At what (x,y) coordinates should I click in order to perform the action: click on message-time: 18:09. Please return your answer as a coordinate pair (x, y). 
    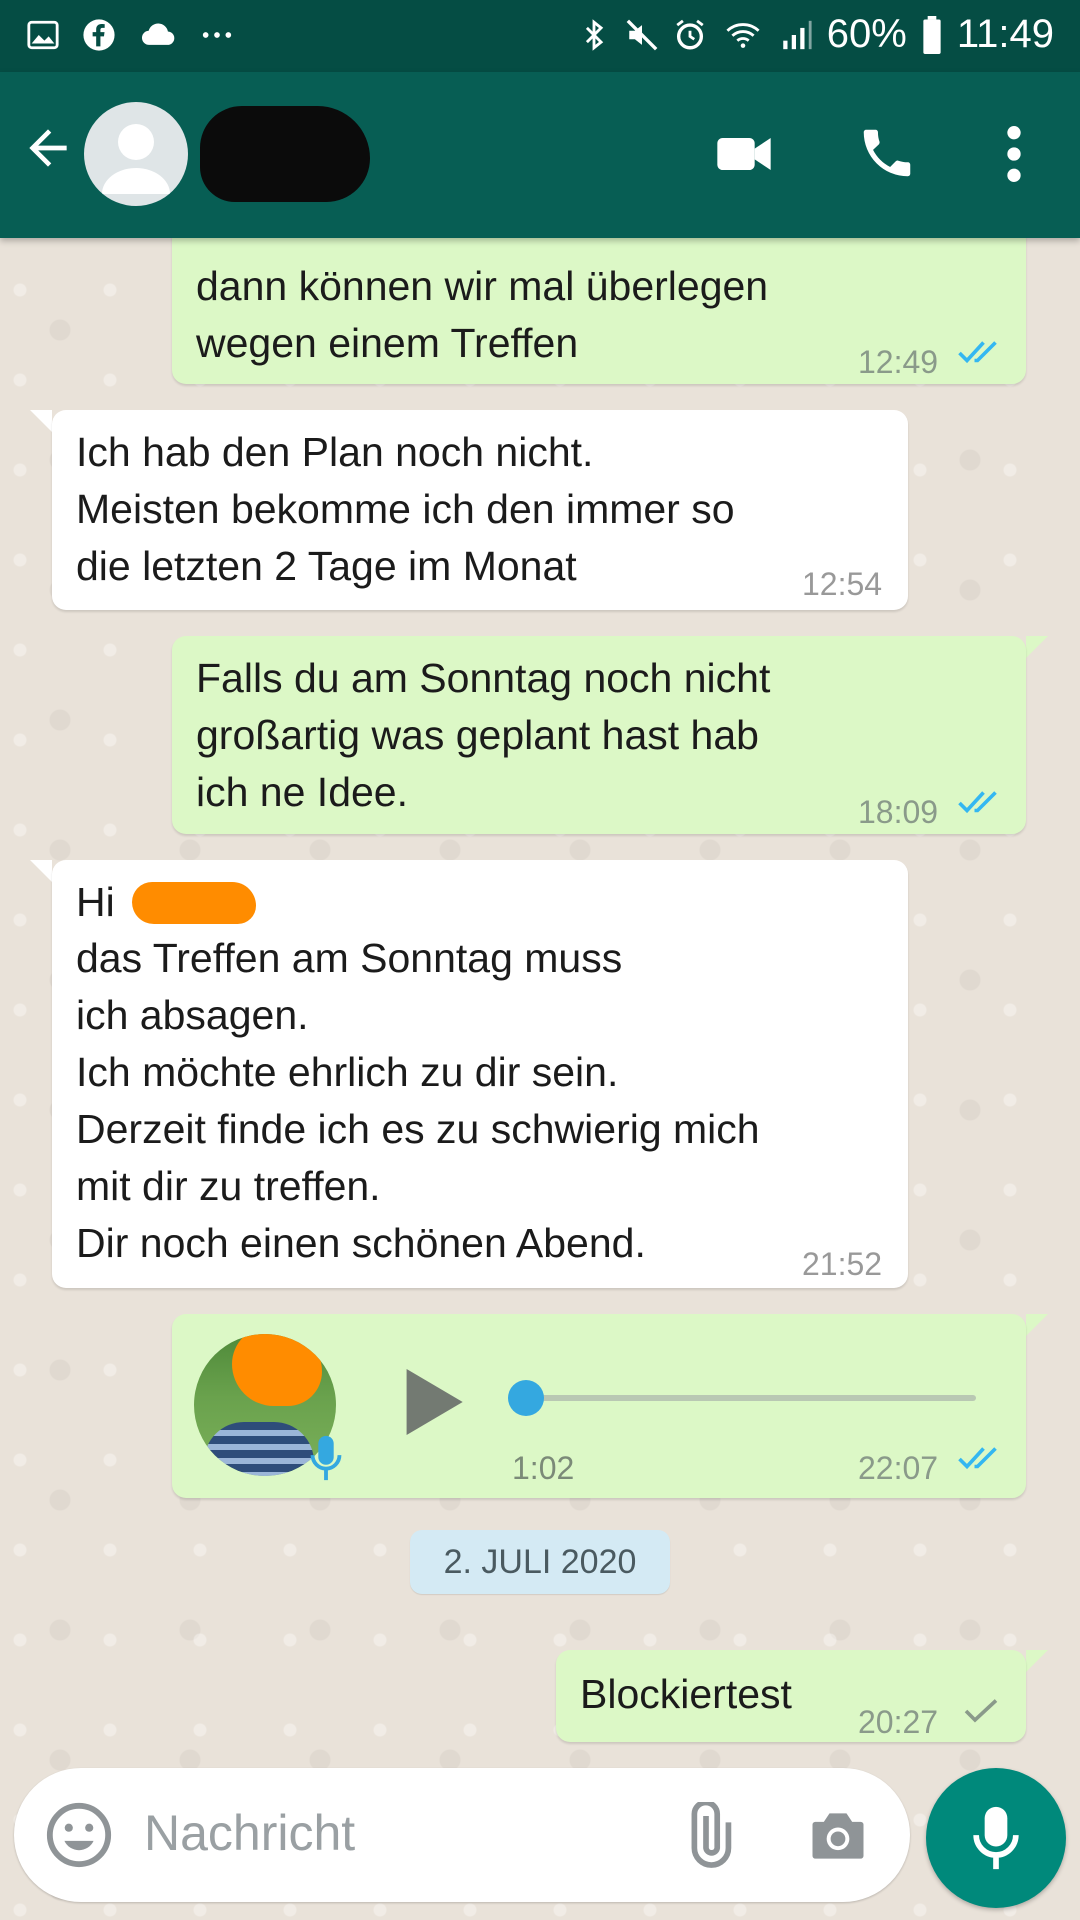
    Looking at the image, I should click on (898, 812).